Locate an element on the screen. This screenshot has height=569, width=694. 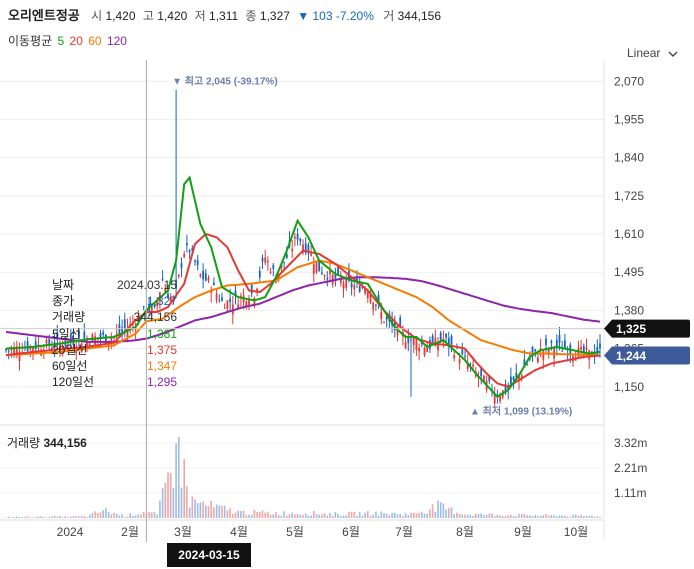
info-value: 1,295 is located at coordinates (161, 382).